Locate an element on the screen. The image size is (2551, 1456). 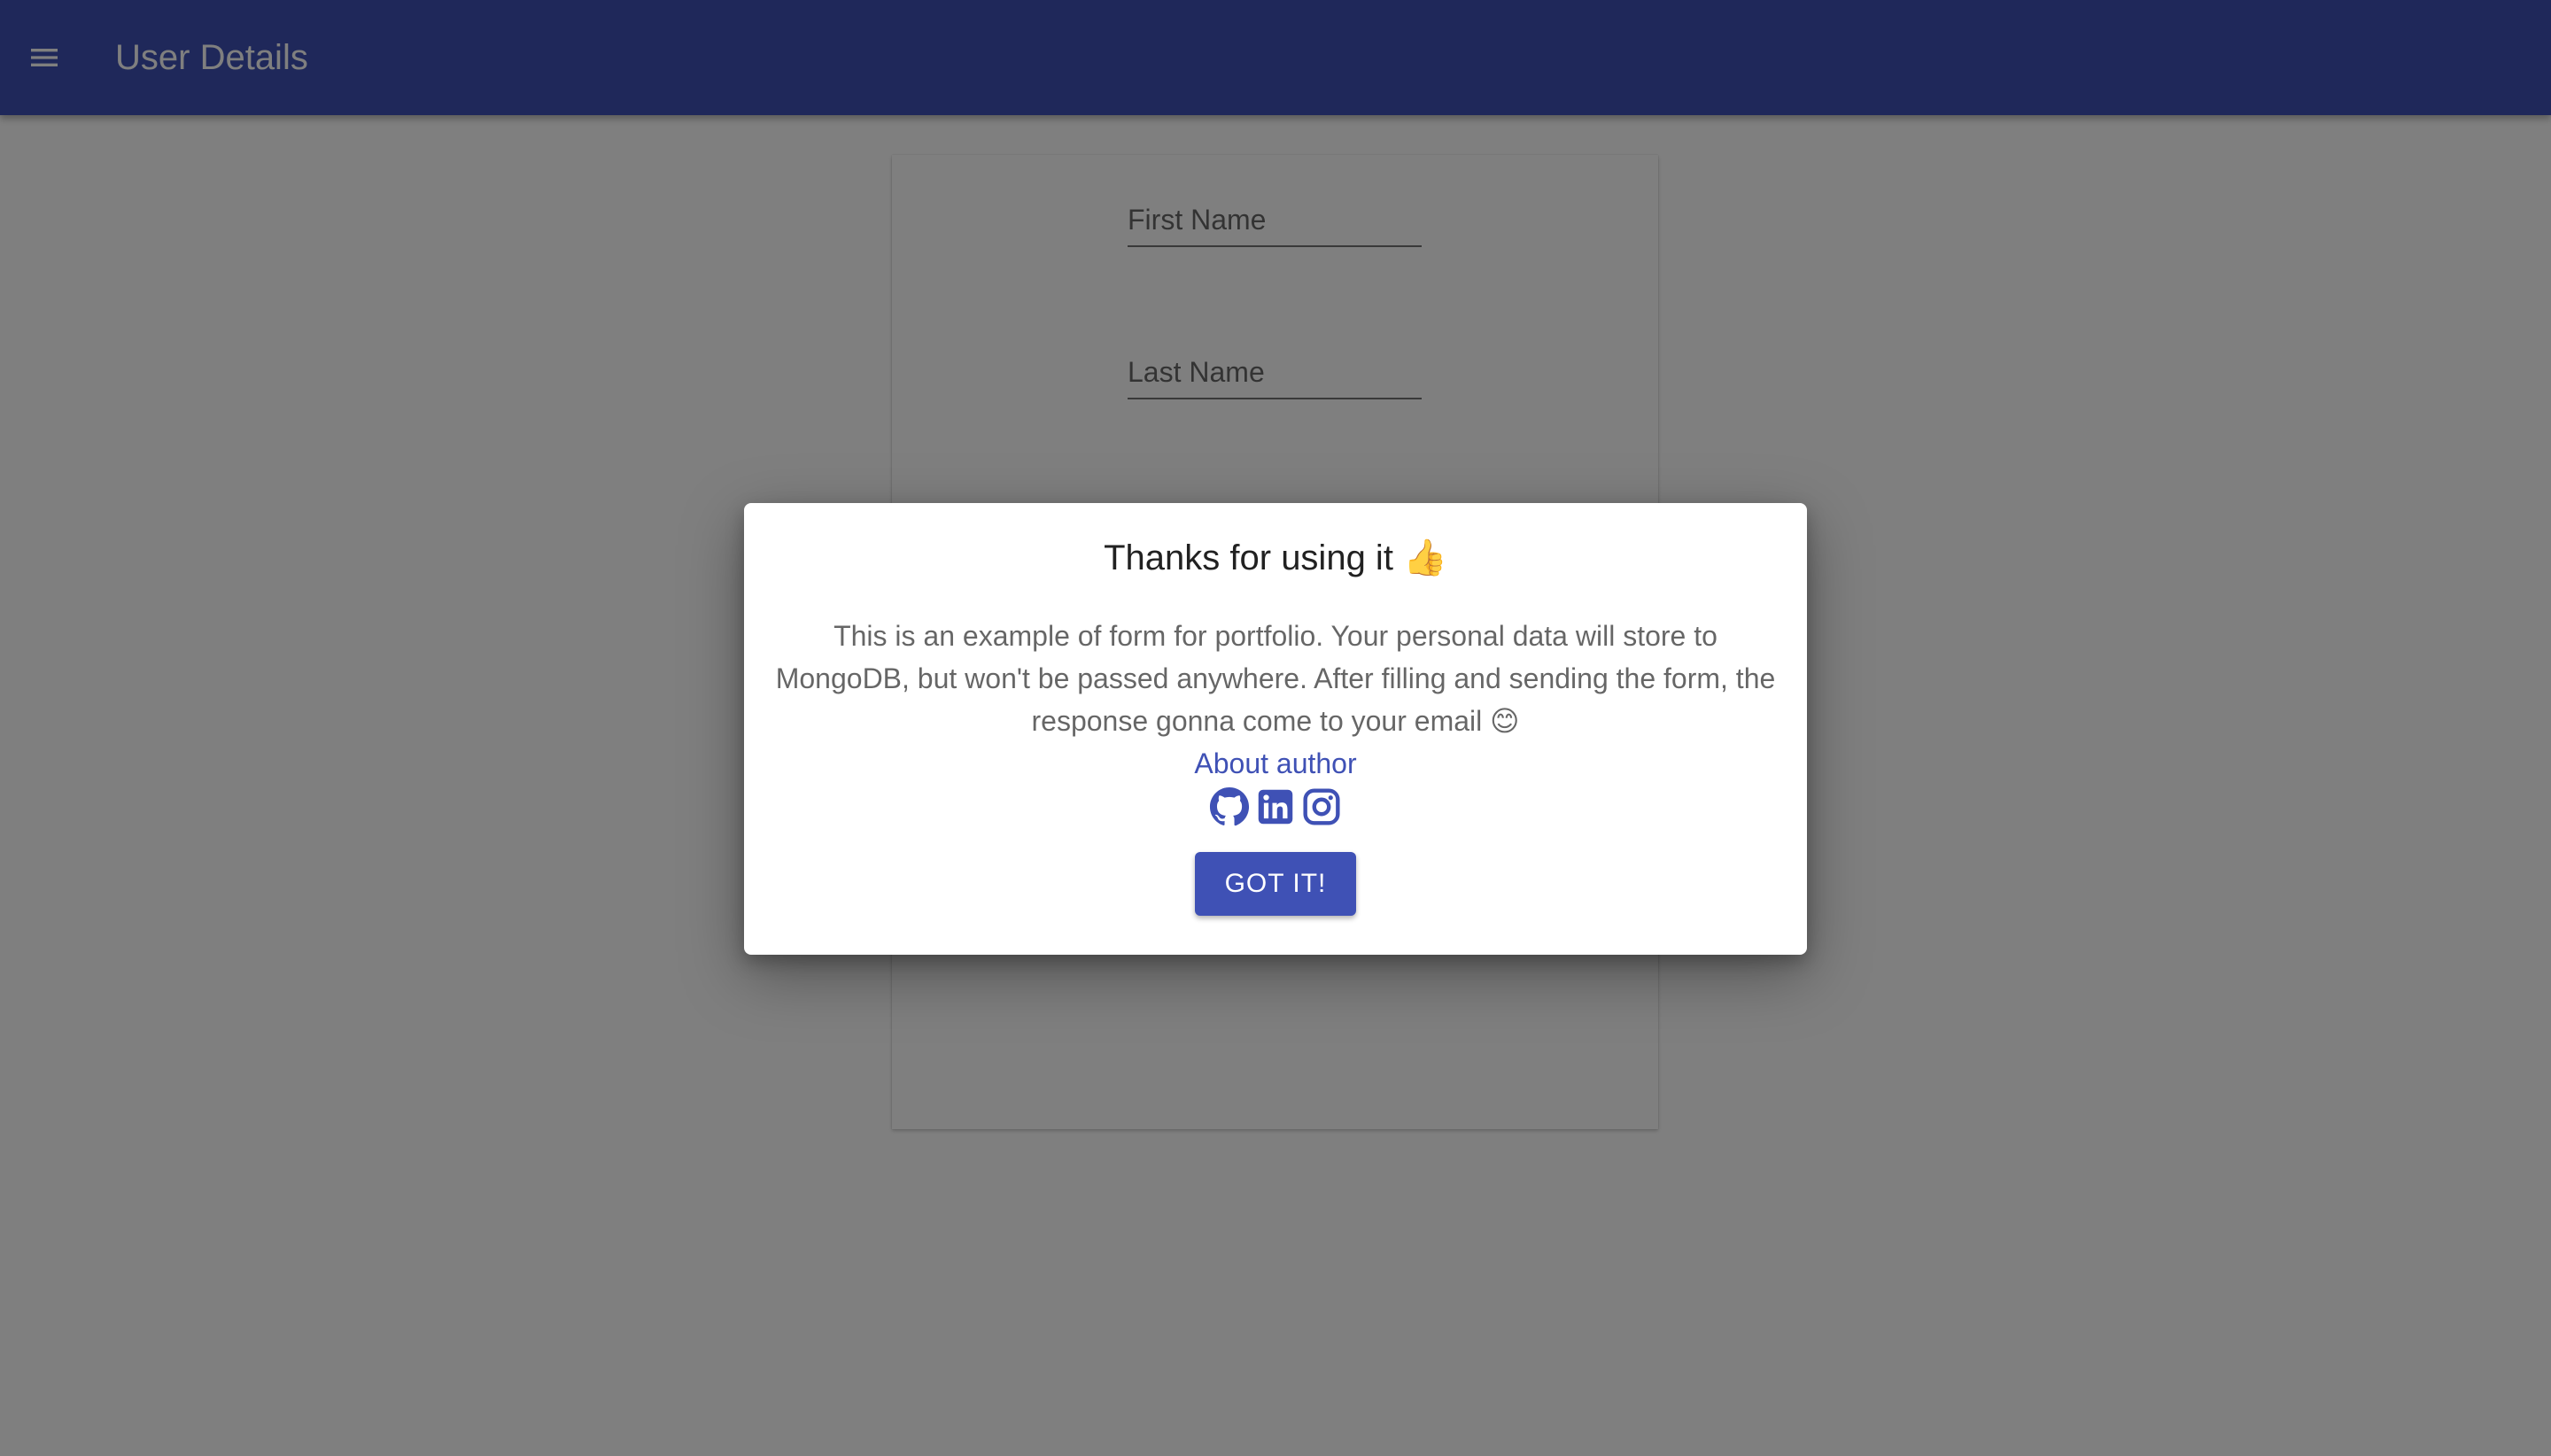
smile-emoji: 😊 is located at coordinates (1505, 721).